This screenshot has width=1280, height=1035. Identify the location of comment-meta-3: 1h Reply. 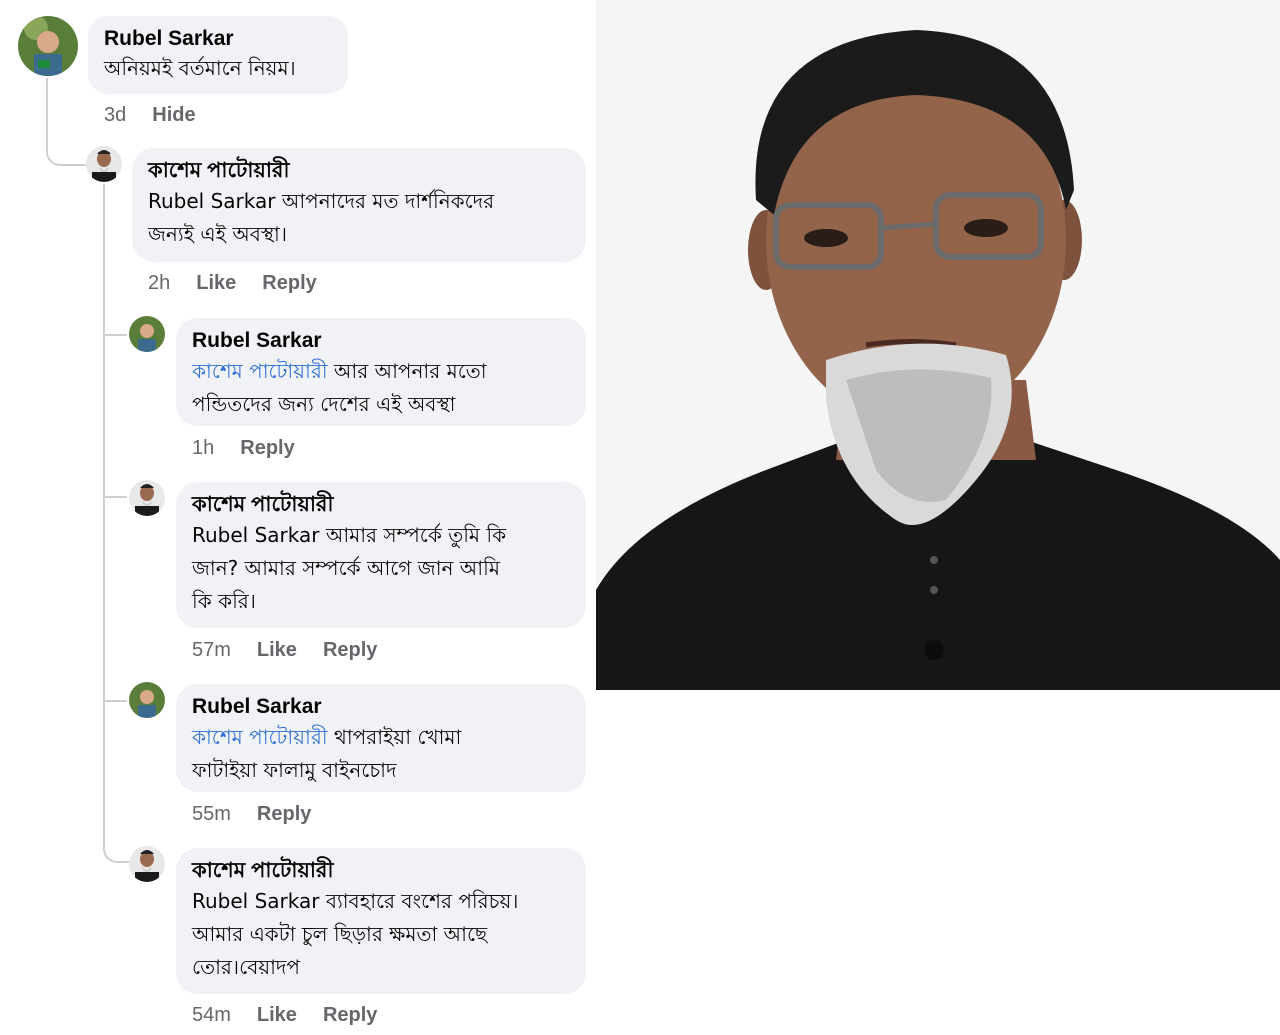
(256, 448).